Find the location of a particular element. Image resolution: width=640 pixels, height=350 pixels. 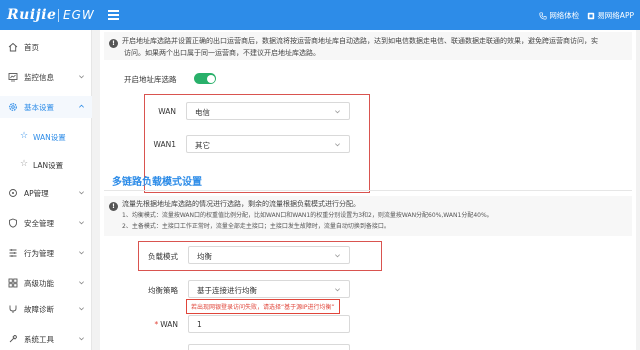

sidebar-item-label: 安全管理 is located at coordinates (39, 223).